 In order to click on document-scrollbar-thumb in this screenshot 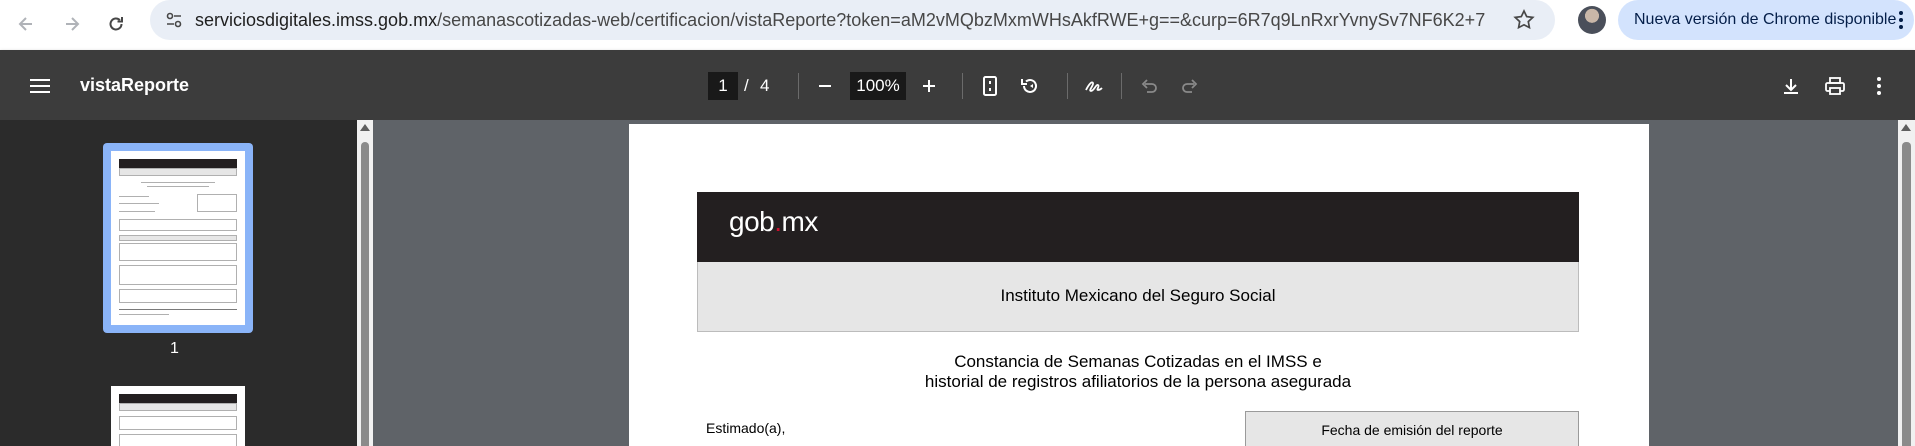, I will do `click(1906, 294)`.